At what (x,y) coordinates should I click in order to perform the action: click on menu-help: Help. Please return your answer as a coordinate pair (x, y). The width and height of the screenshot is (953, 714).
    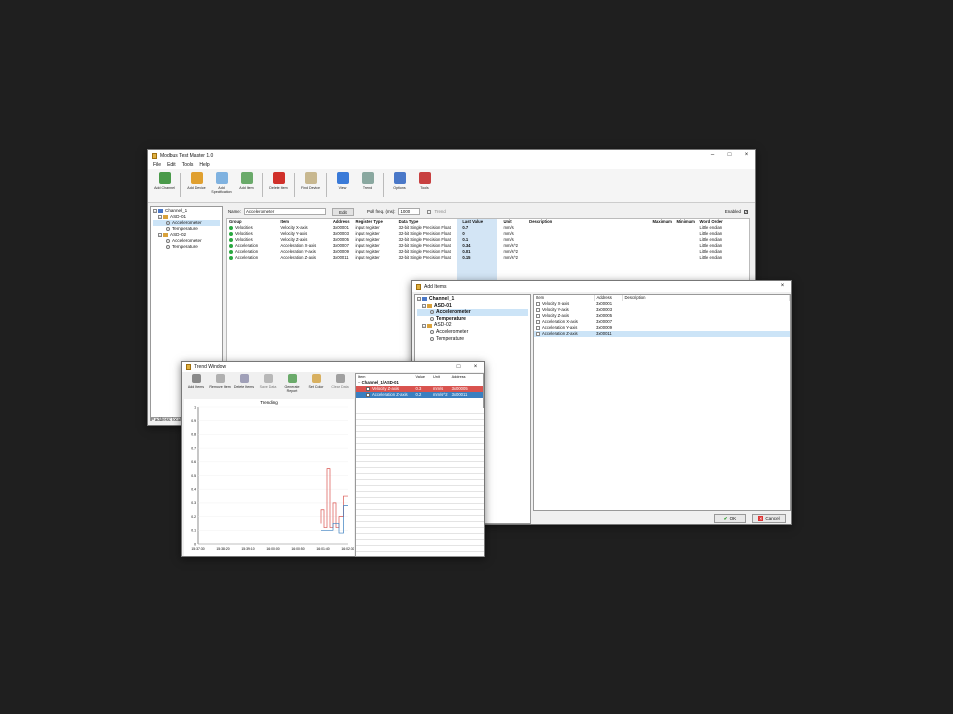
    Looking at the image, I should click on (204, 165).